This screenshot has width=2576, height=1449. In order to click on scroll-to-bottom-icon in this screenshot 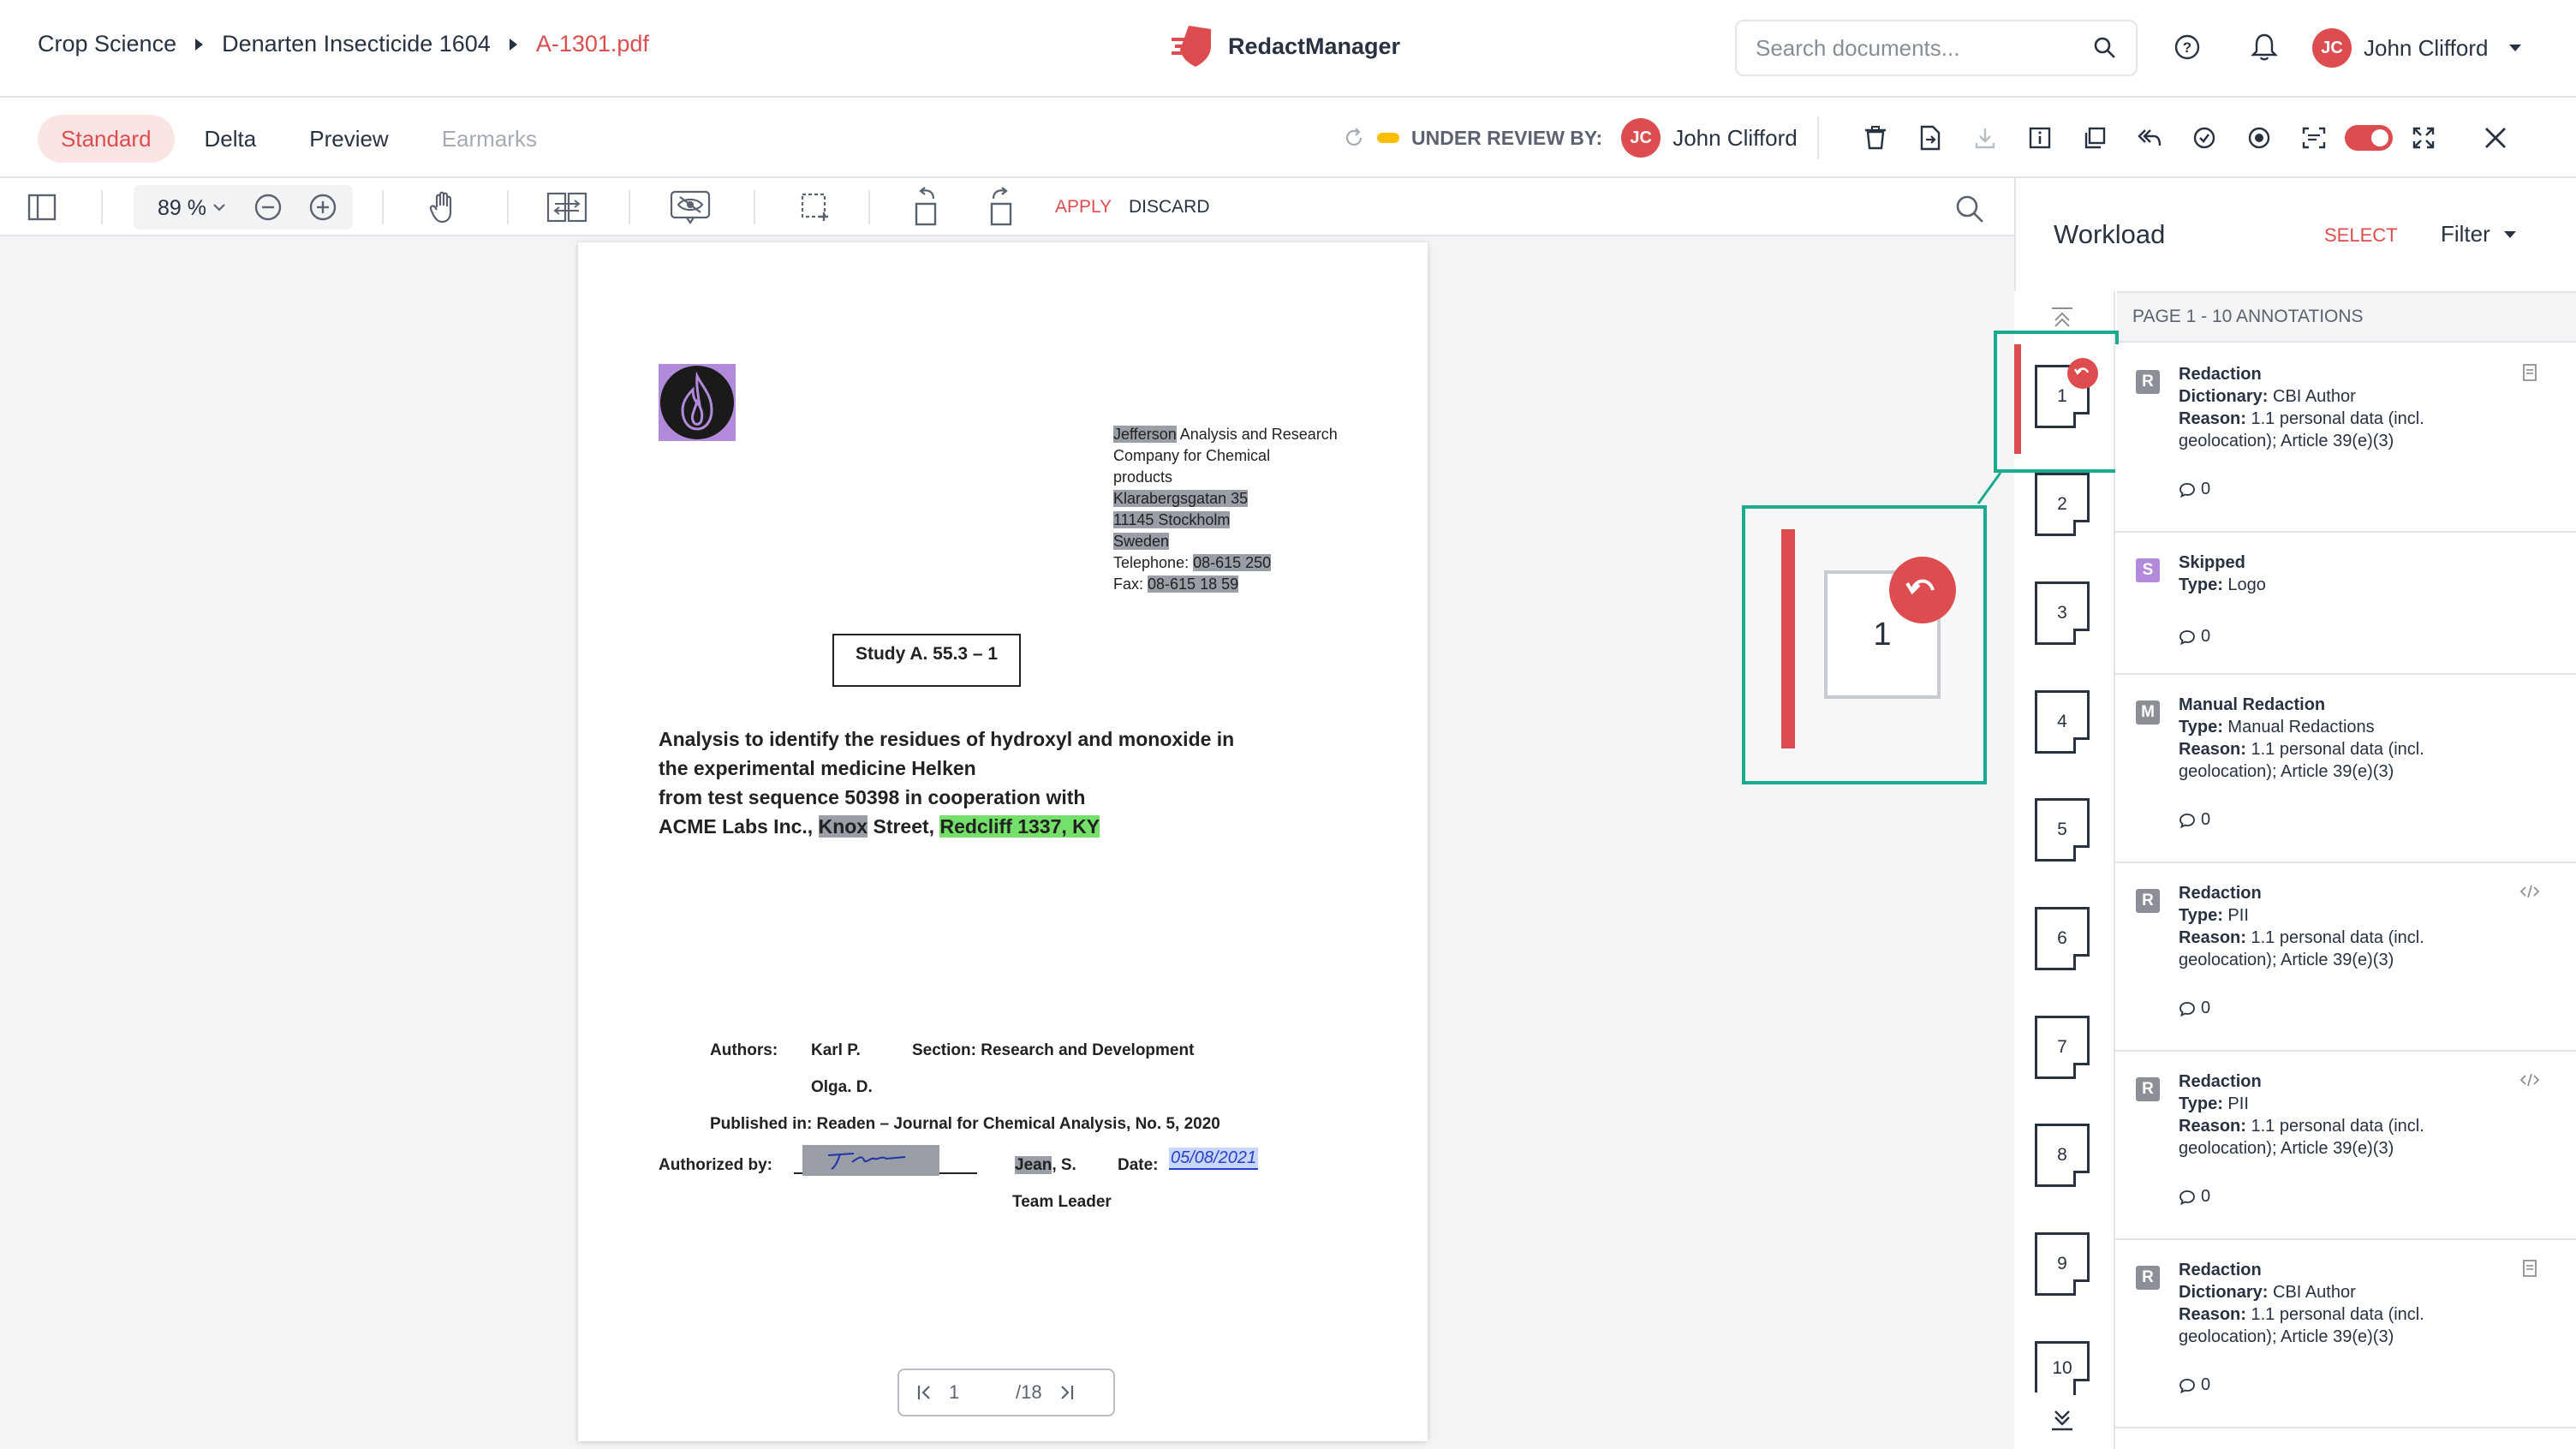, I will do `click(2062, 1421)`.